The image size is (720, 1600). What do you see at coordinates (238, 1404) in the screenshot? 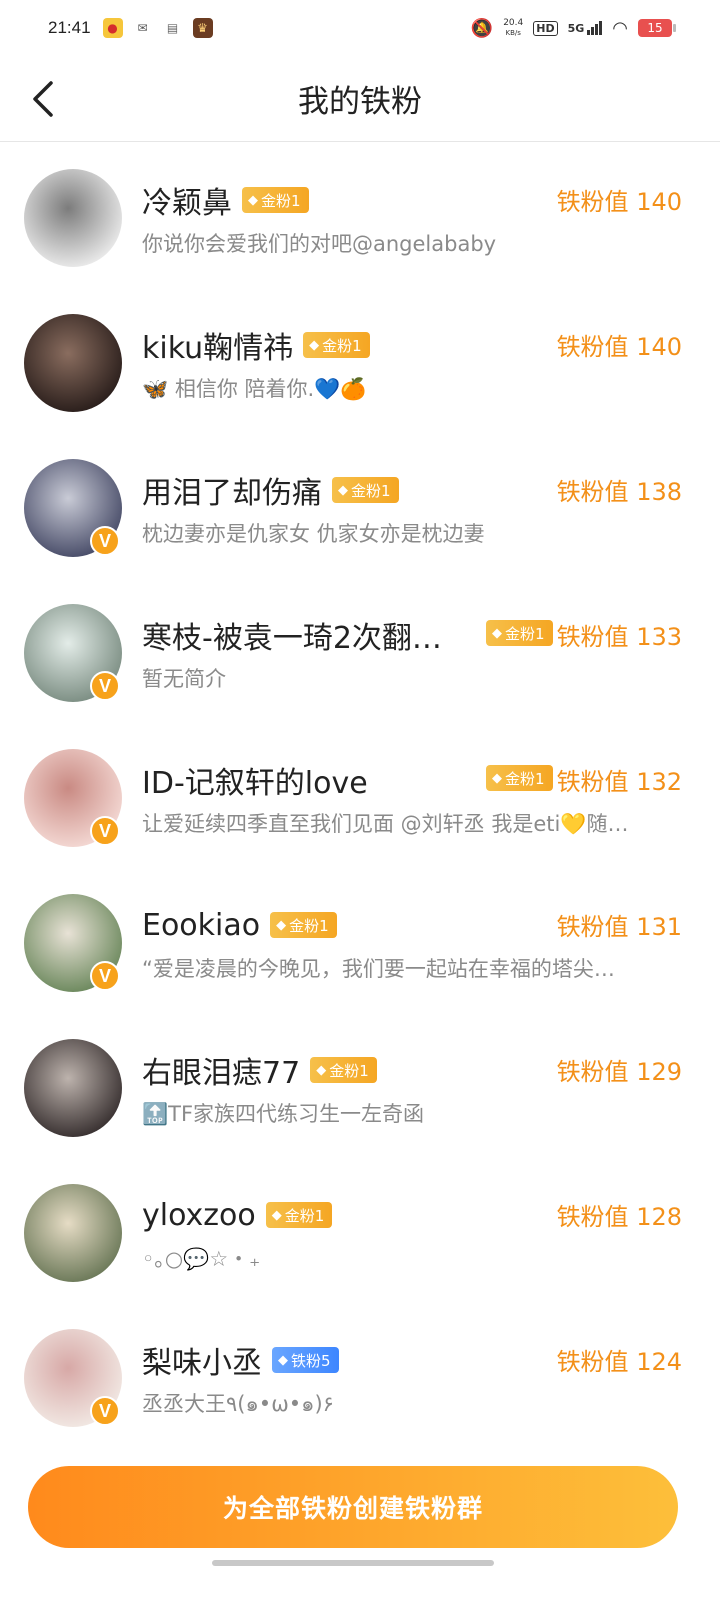
I see `fan-bio: 丞丞大王٩(๑•ω•๑)۶` at bounding box center [238, 1404].